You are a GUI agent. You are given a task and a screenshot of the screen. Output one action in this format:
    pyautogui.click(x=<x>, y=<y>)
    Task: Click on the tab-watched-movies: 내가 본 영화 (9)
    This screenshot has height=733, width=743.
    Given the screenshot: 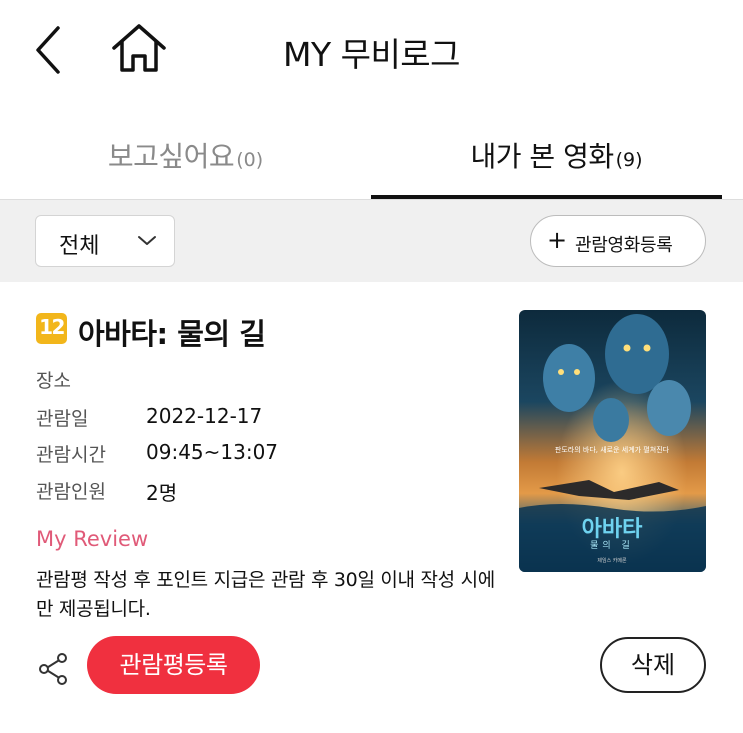 What is the action you would take?
    pyautogui.click(x=556, y=165)
    